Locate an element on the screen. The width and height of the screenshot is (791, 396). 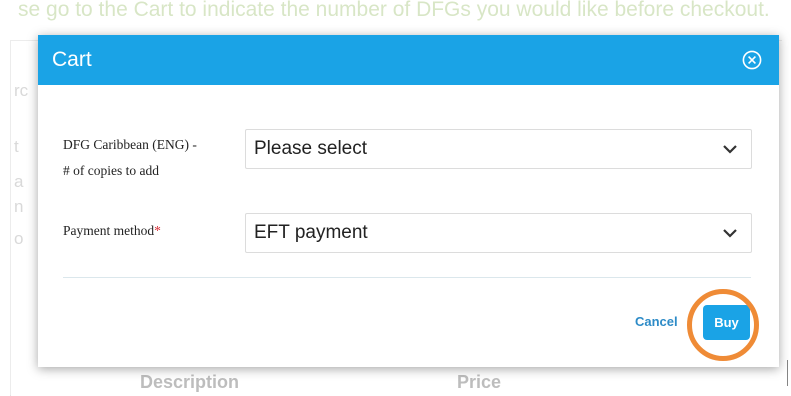
payment-method-value: EFT payment is located at coordinates (311, 232).